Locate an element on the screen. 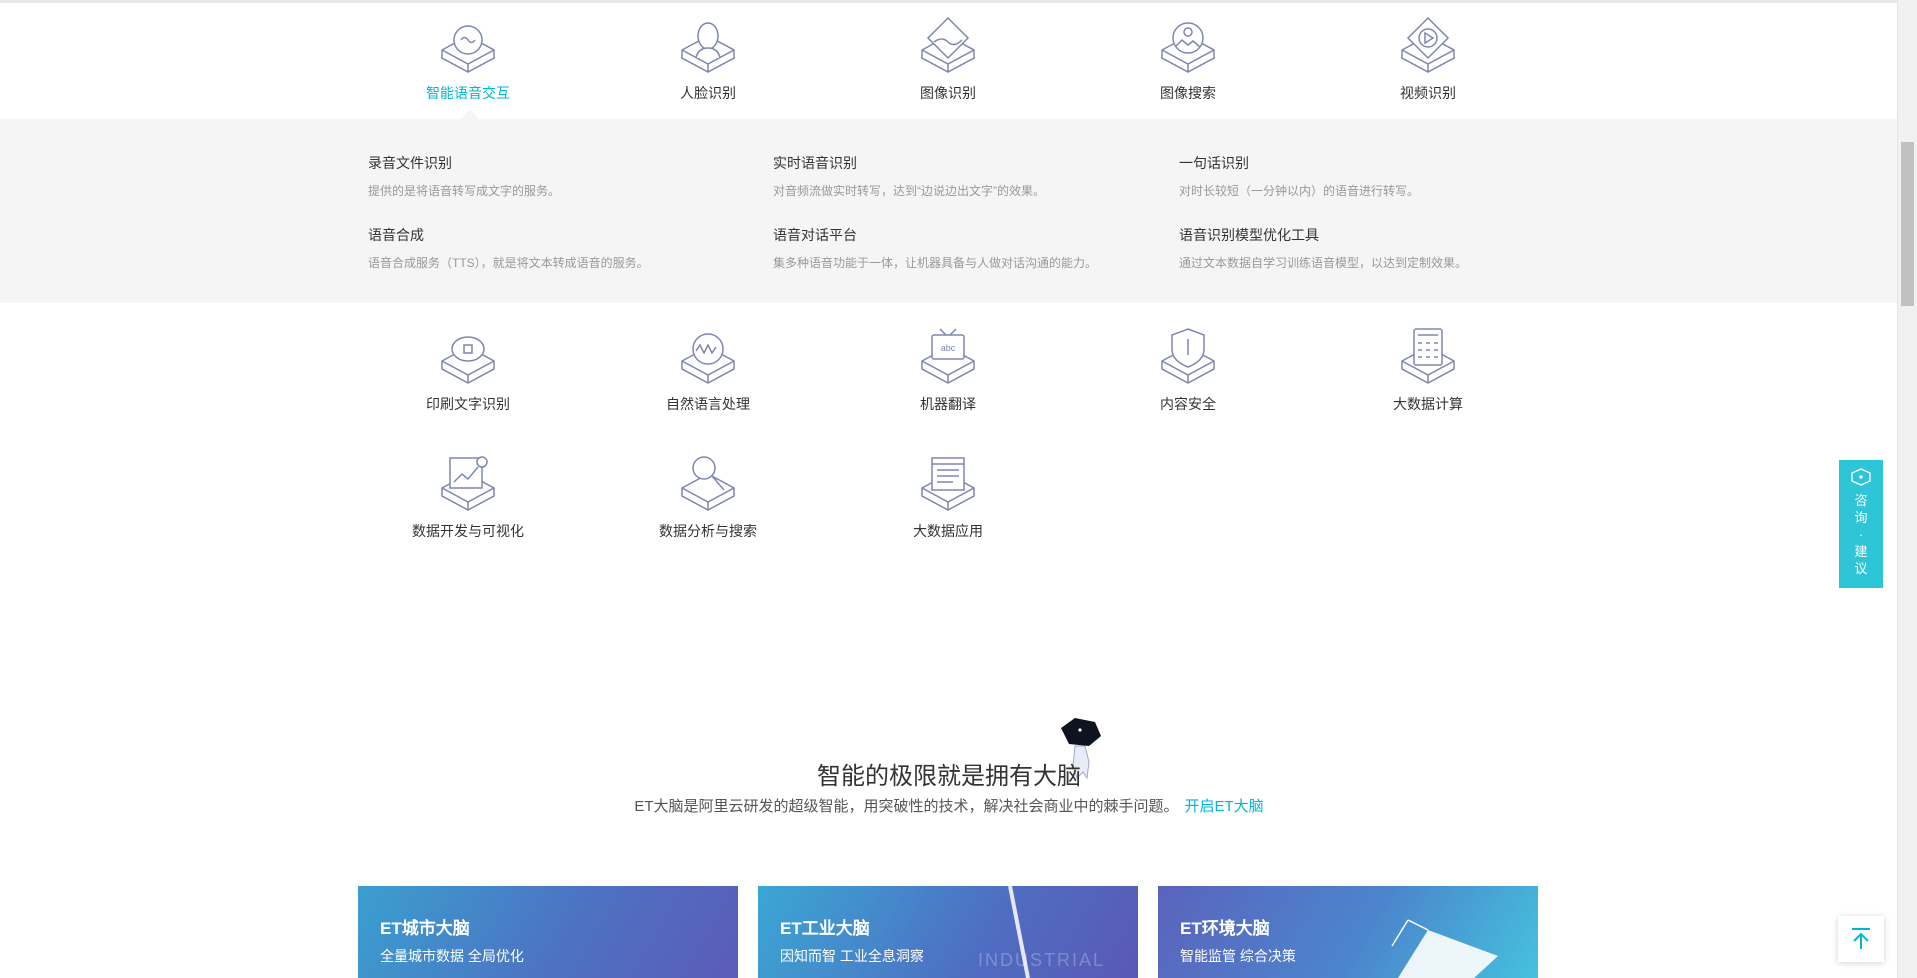 This screenshot has height=978, width=1917. video-icon is located at coordinates (1428, 44).